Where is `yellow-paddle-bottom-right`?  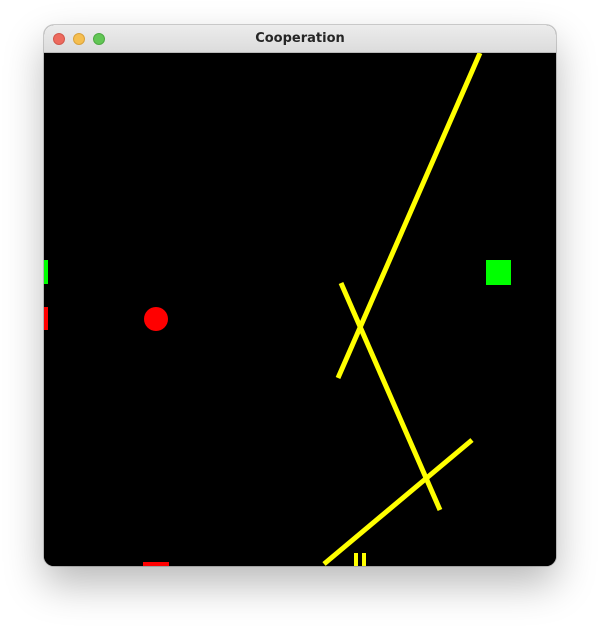 yellow-paddle-bottom-right is located at coordinates (364, 559).